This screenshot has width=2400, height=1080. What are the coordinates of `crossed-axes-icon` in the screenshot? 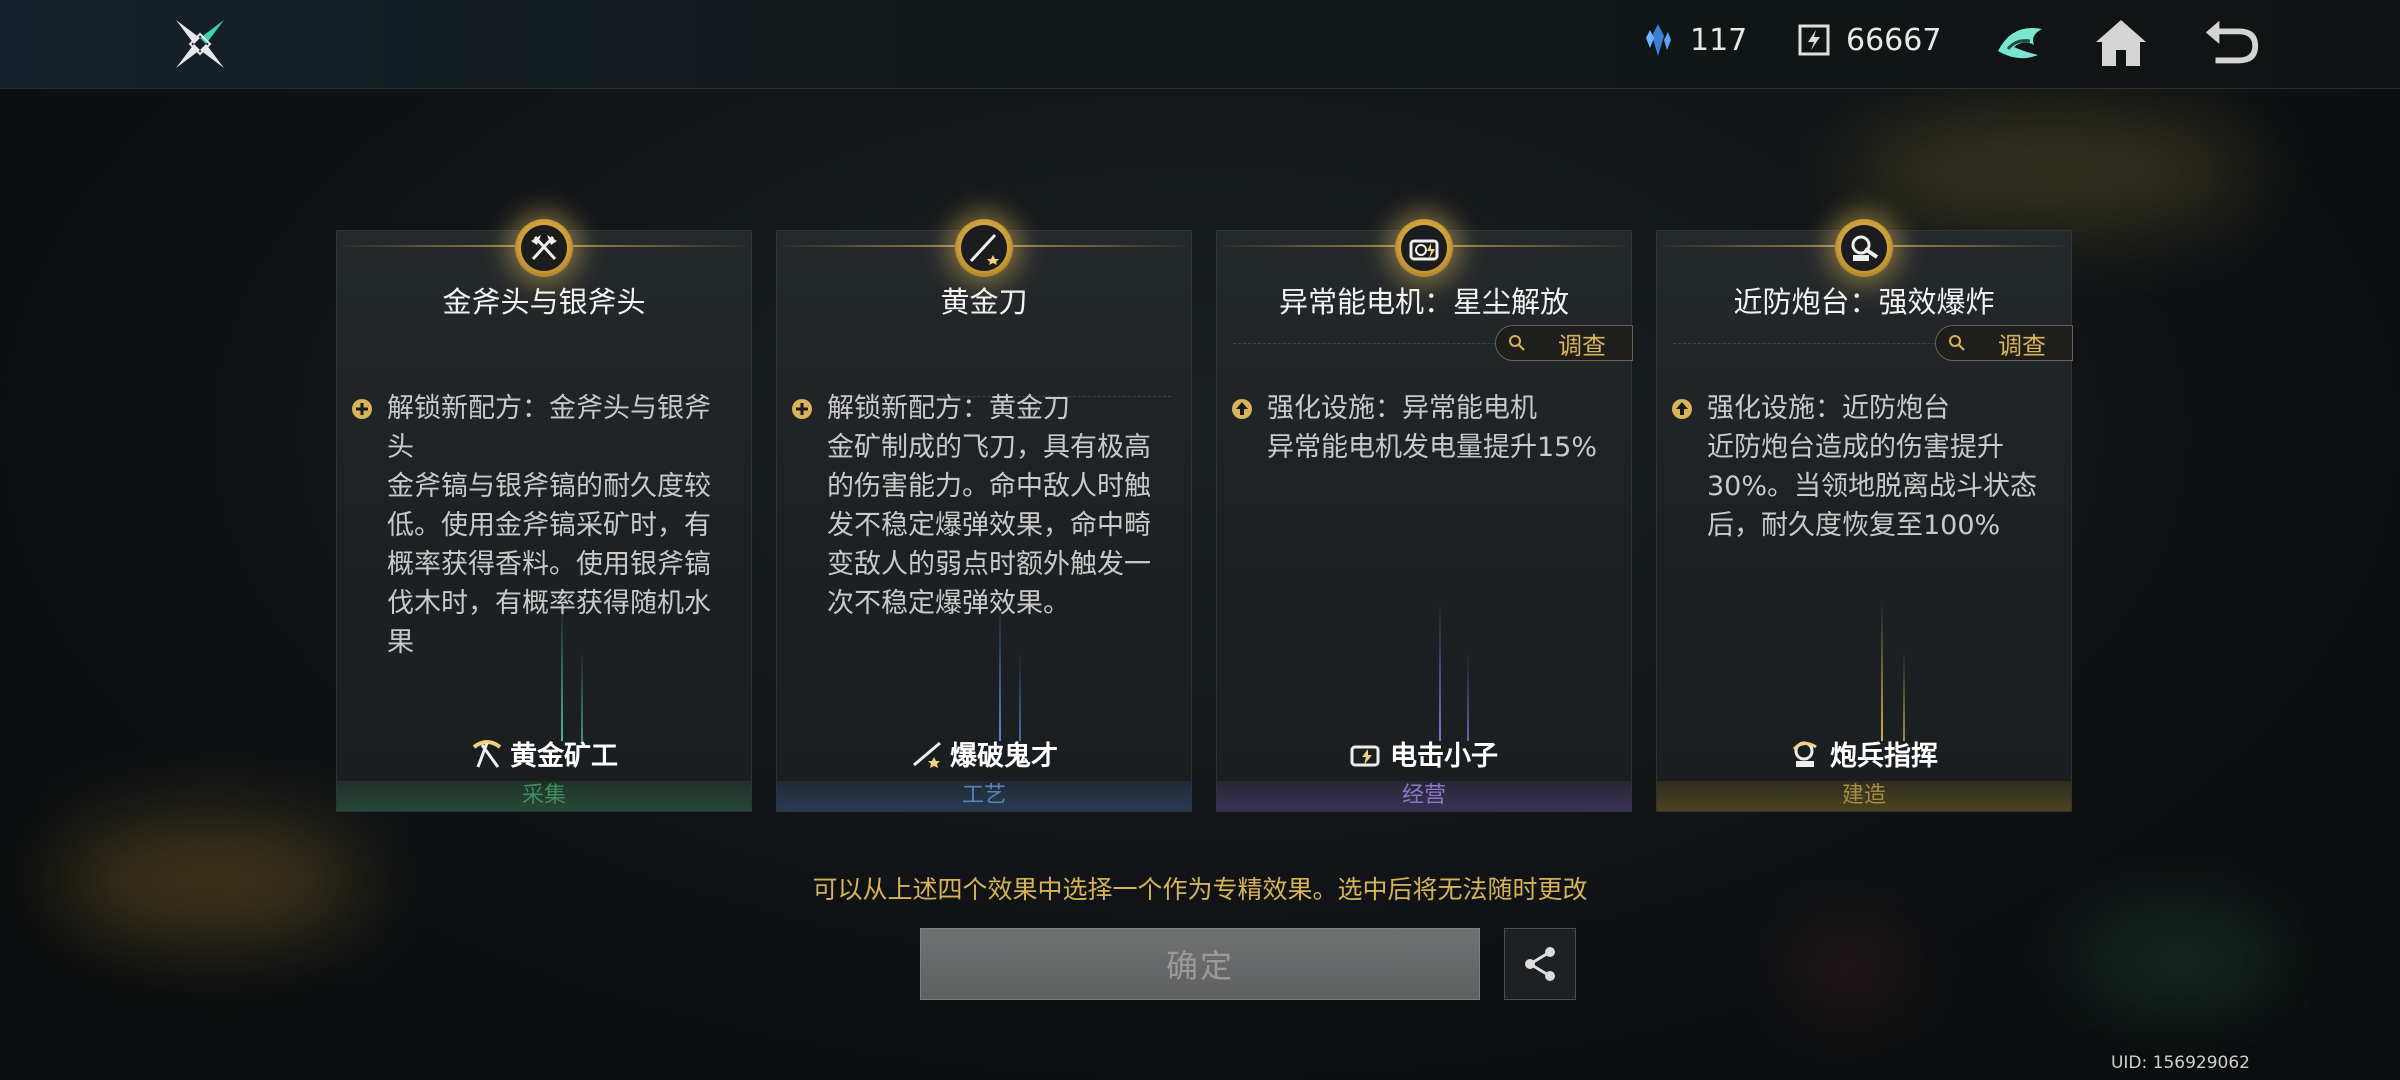 It's located at (544, 248).